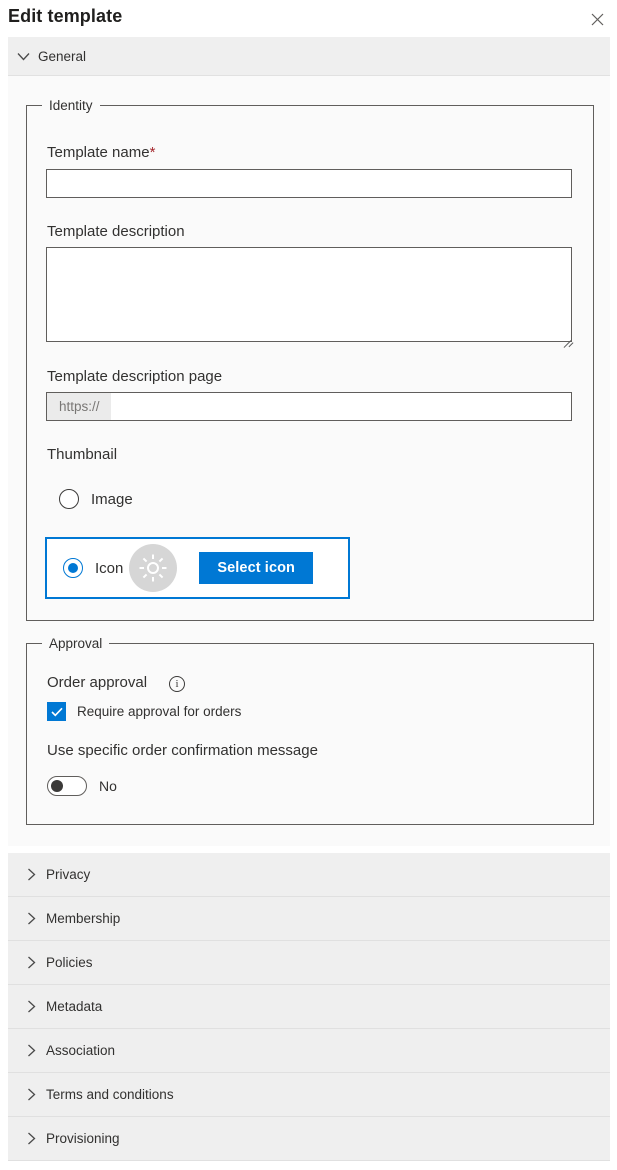  What do you see at coordinates (109, 568) in the screenshot?
I see `thumbnail-option-icon-label: Icon` at bounding box center [109, 568].